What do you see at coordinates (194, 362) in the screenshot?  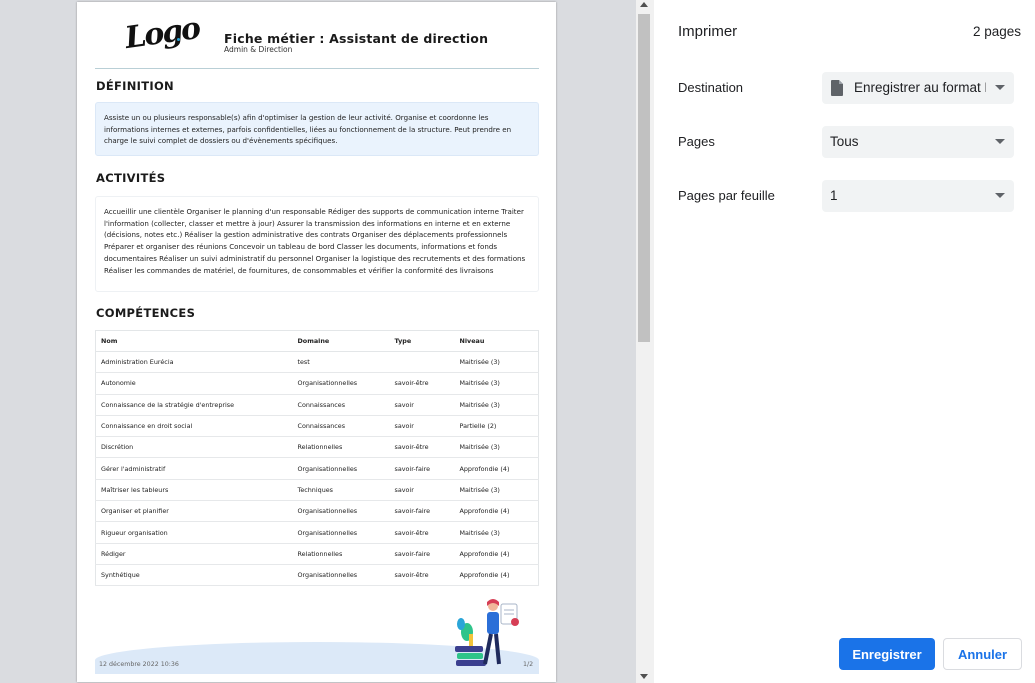 I see `cell-nom: Administration Eurécia` at bounding box center [194, 362].